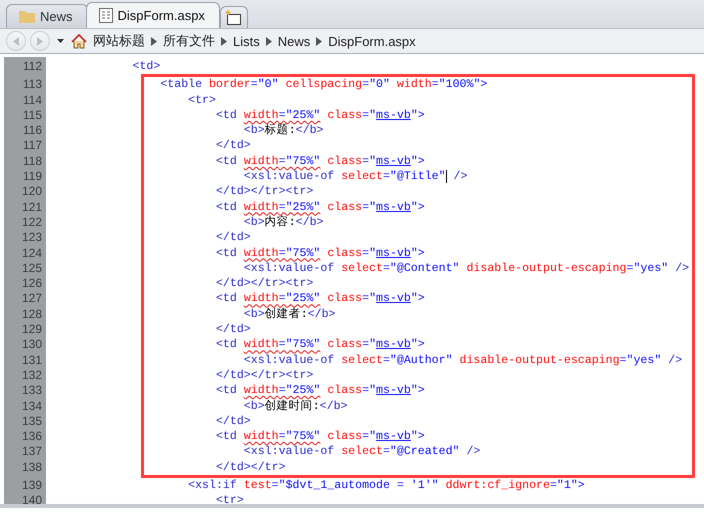  I want to click on line-number: 127, so click(31, 299).